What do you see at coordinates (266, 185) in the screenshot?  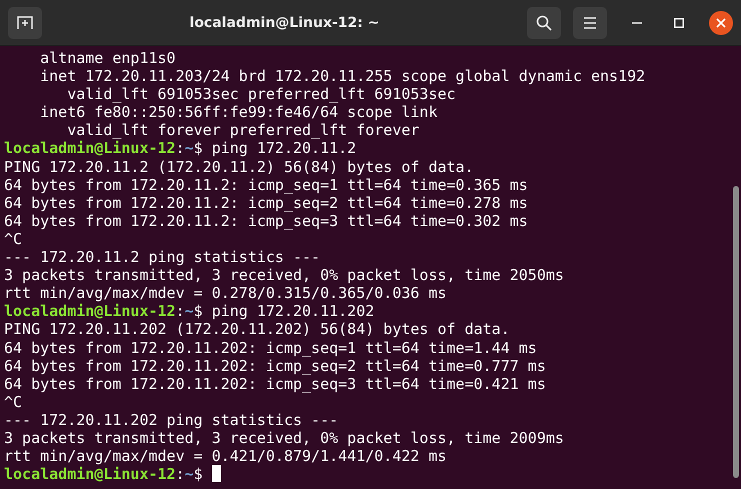 I see `terminal-line: 64 bytes from 172.20.11.2: icmp_seq=1 ttl=64 time=0.365 ms` at bounding box center [266, 185].